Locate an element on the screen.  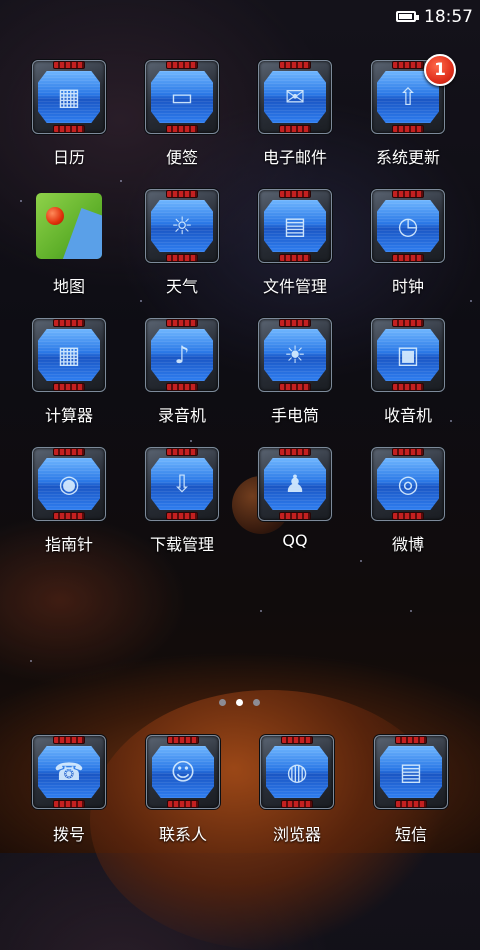
calculator-icon: ▦ is located at coordinates (69, 355).